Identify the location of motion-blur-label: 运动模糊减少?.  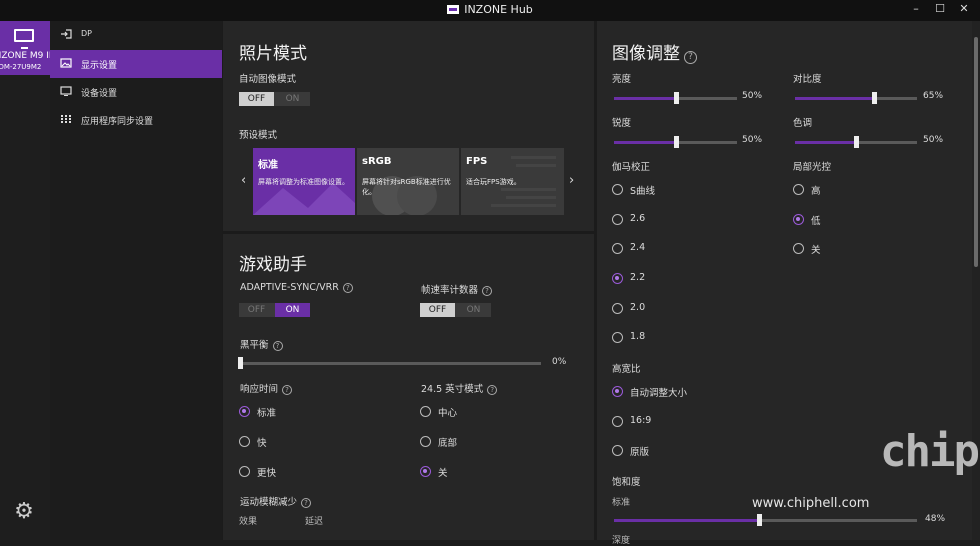
(276, 501).